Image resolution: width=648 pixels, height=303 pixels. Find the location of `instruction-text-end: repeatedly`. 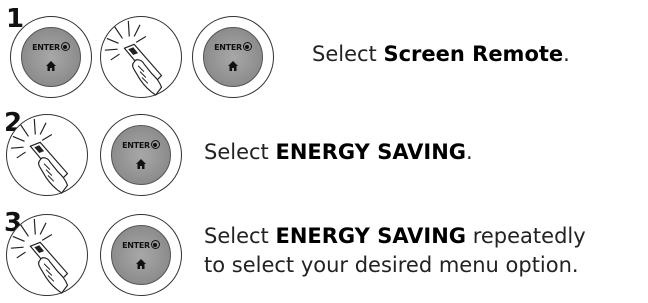

instruction-text-end: repeatedly is located at coordinates (526, 236).